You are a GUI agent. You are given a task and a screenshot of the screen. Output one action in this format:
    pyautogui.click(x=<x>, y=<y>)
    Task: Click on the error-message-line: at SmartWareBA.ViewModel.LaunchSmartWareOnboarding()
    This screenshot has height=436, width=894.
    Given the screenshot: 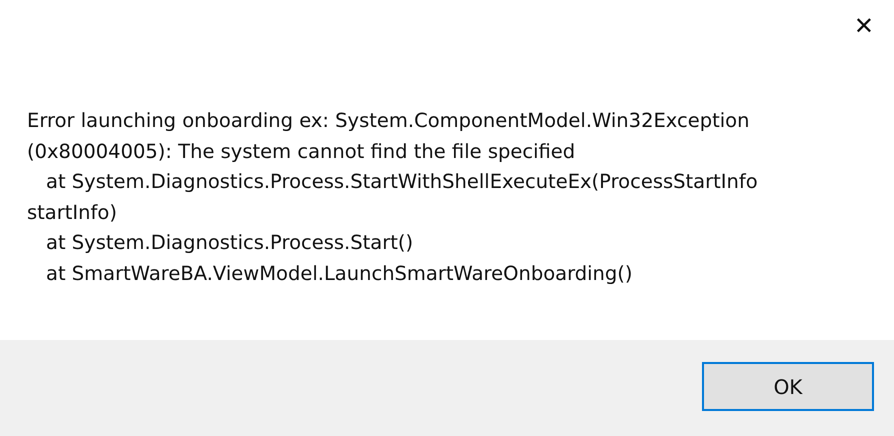 What is the action you would take?
    pyautogui.click(x=339, y=273)
    